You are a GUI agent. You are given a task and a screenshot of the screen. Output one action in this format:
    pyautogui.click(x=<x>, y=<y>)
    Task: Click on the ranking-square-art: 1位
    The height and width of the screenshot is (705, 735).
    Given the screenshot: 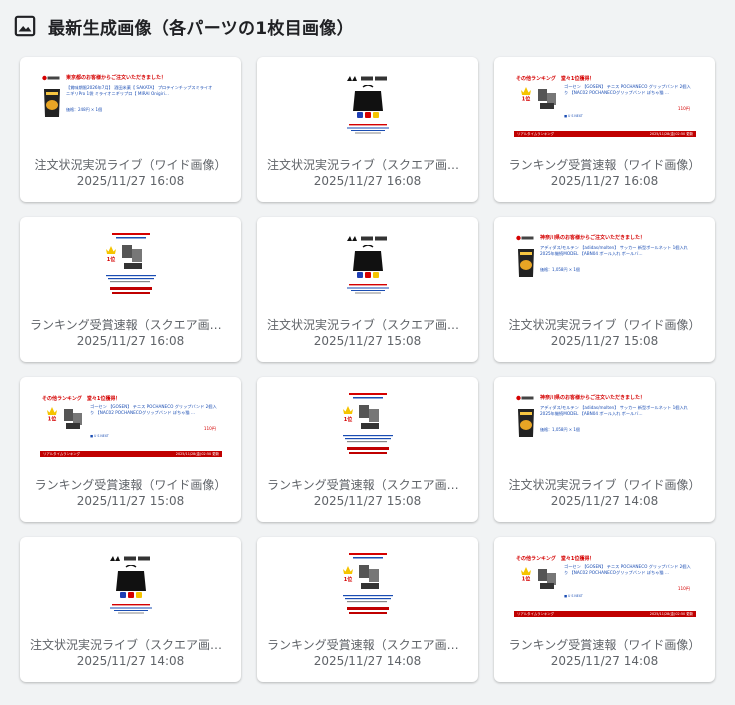 What is the action you would take?
    pyautogui.click(x=368, y=583)
    